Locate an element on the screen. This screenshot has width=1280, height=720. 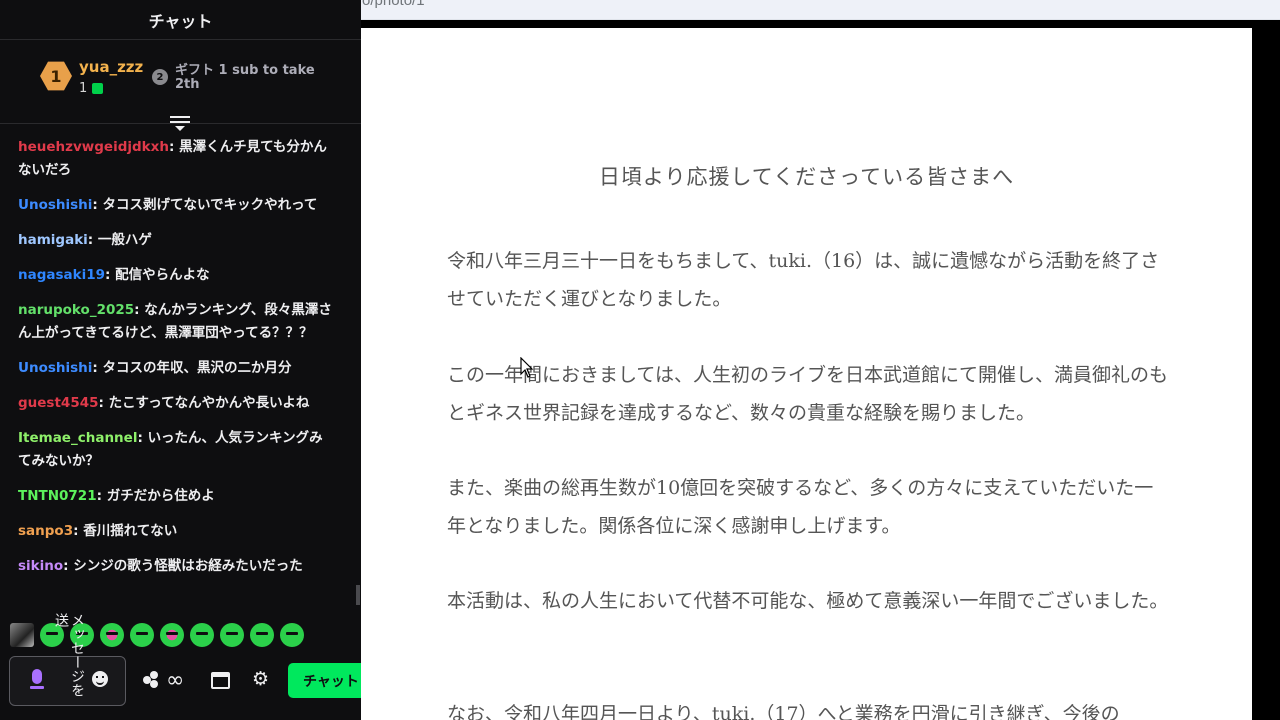
bits-icon is located at coordinates (152, 680).